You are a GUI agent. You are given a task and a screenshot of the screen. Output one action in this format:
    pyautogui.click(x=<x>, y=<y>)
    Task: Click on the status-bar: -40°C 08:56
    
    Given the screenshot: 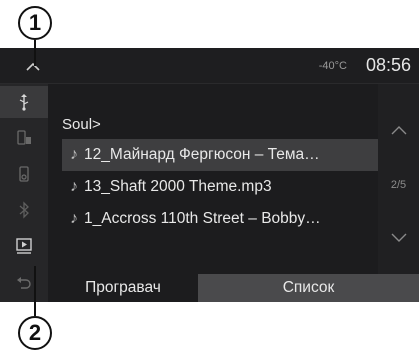 What is the action you would take?
    pyautogui.click(x=209, y=66)
    